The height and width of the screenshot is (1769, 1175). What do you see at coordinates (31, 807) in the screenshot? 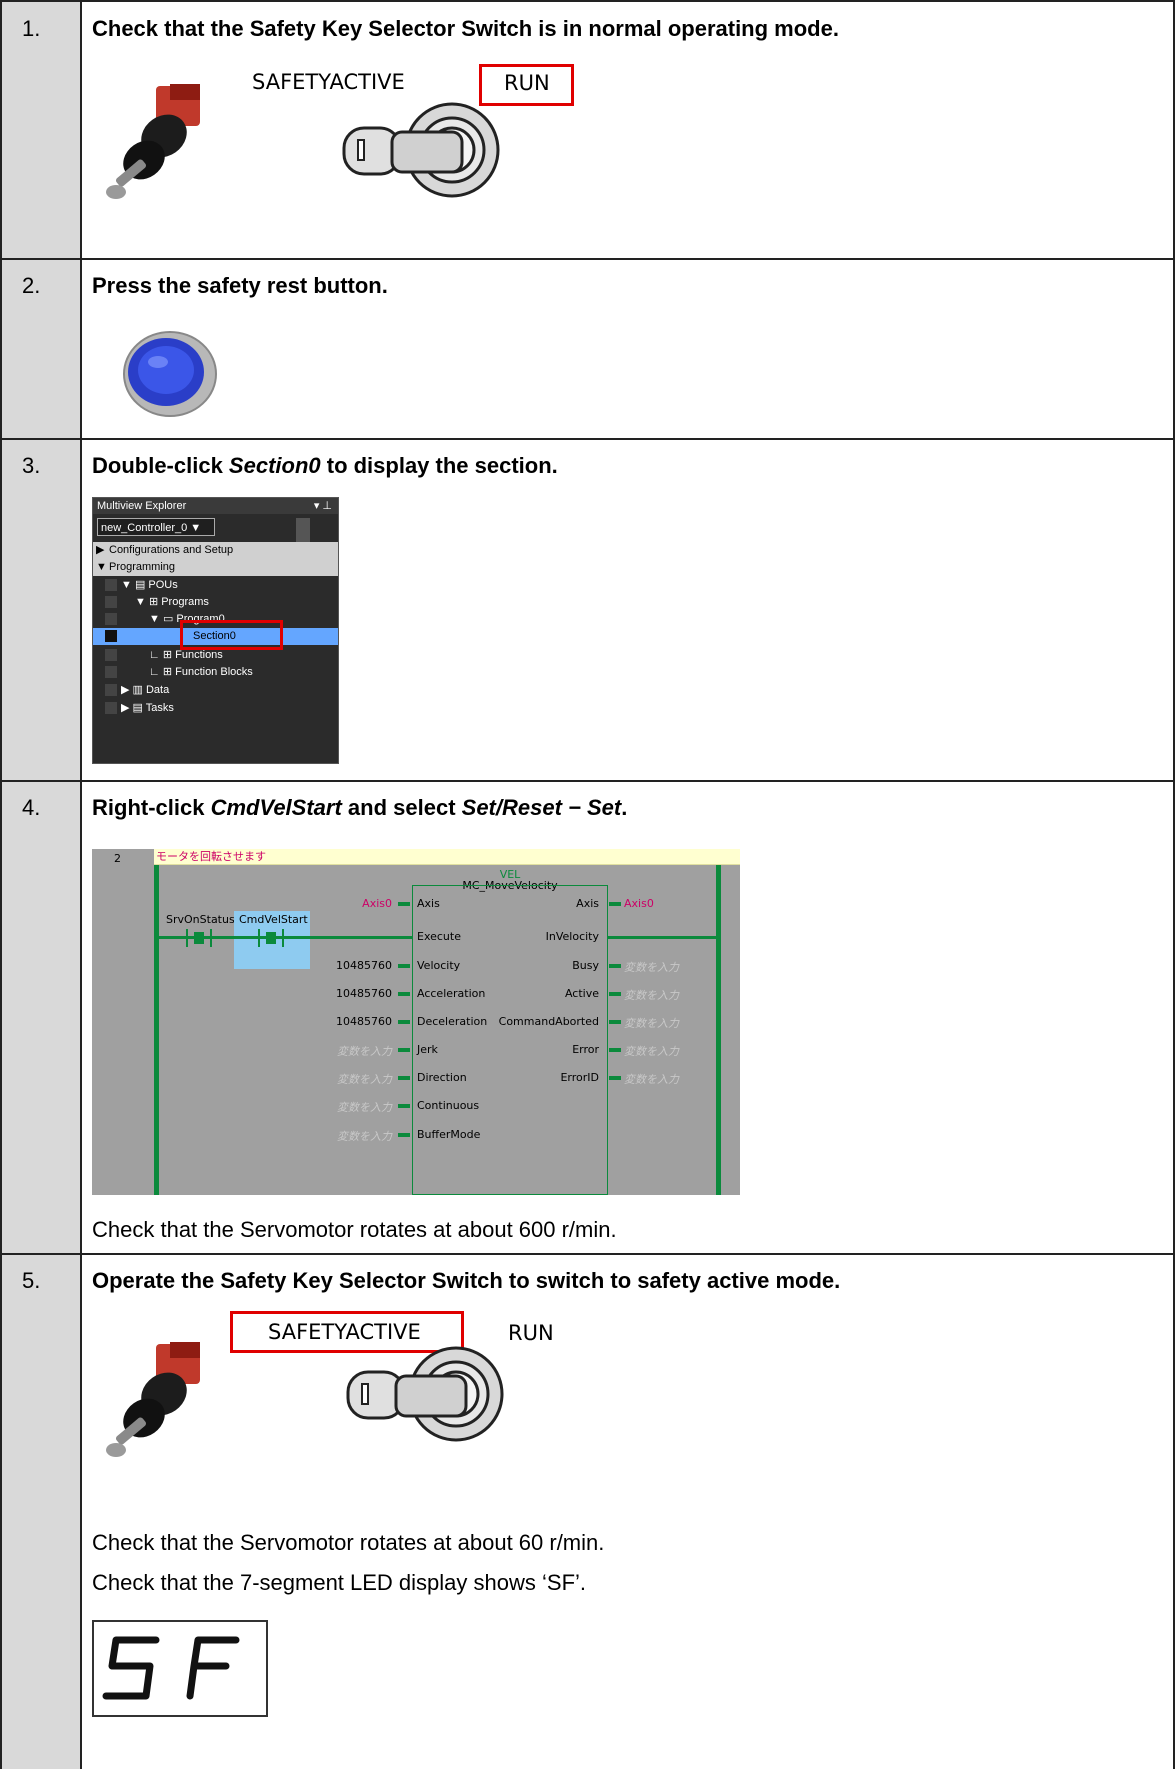
I see `step-number: 4.` at bounding box center [31, 807].